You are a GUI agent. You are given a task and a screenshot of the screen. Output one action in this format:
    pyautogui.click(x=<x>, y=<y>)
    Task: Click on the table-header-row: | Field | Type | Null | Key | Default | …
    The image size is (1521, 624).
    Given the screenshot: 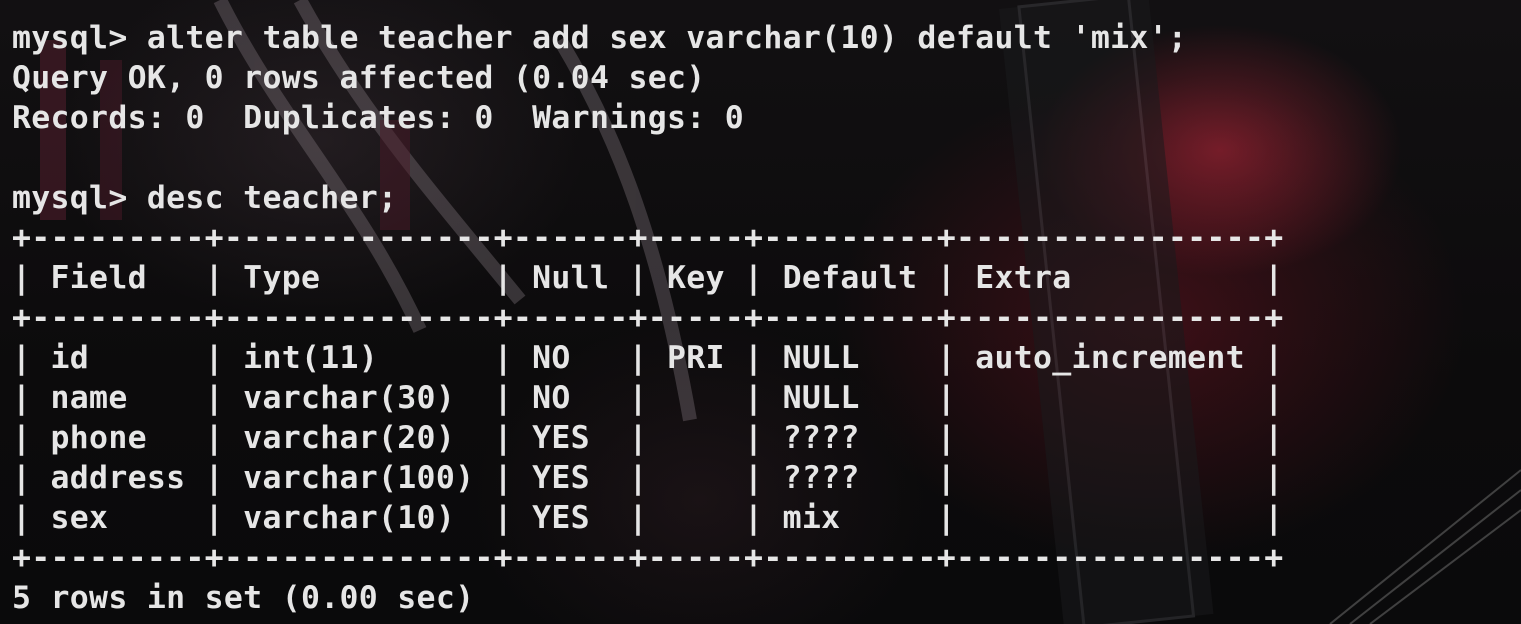 What is the action you would take?
    pyautogui.click(x=648, y=278)
    